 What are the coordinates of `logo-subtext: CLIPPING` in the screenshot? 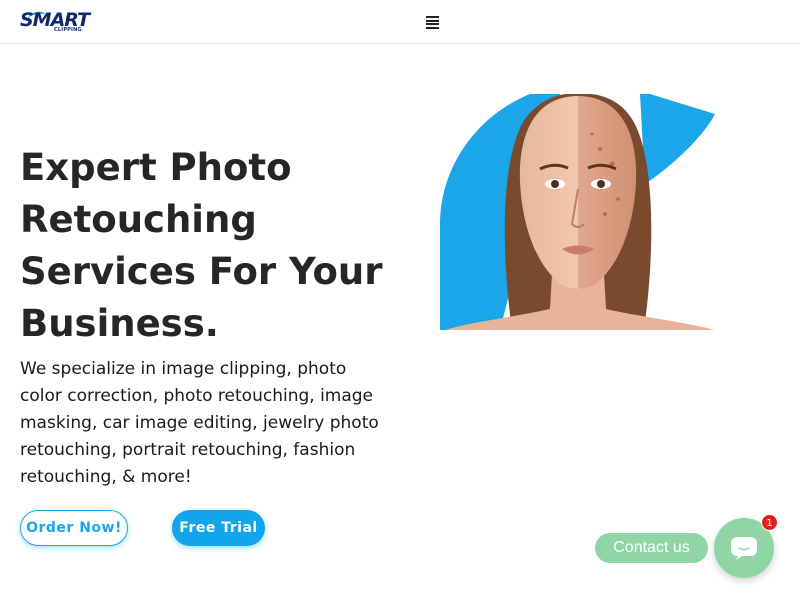 It's located at (68, 30).